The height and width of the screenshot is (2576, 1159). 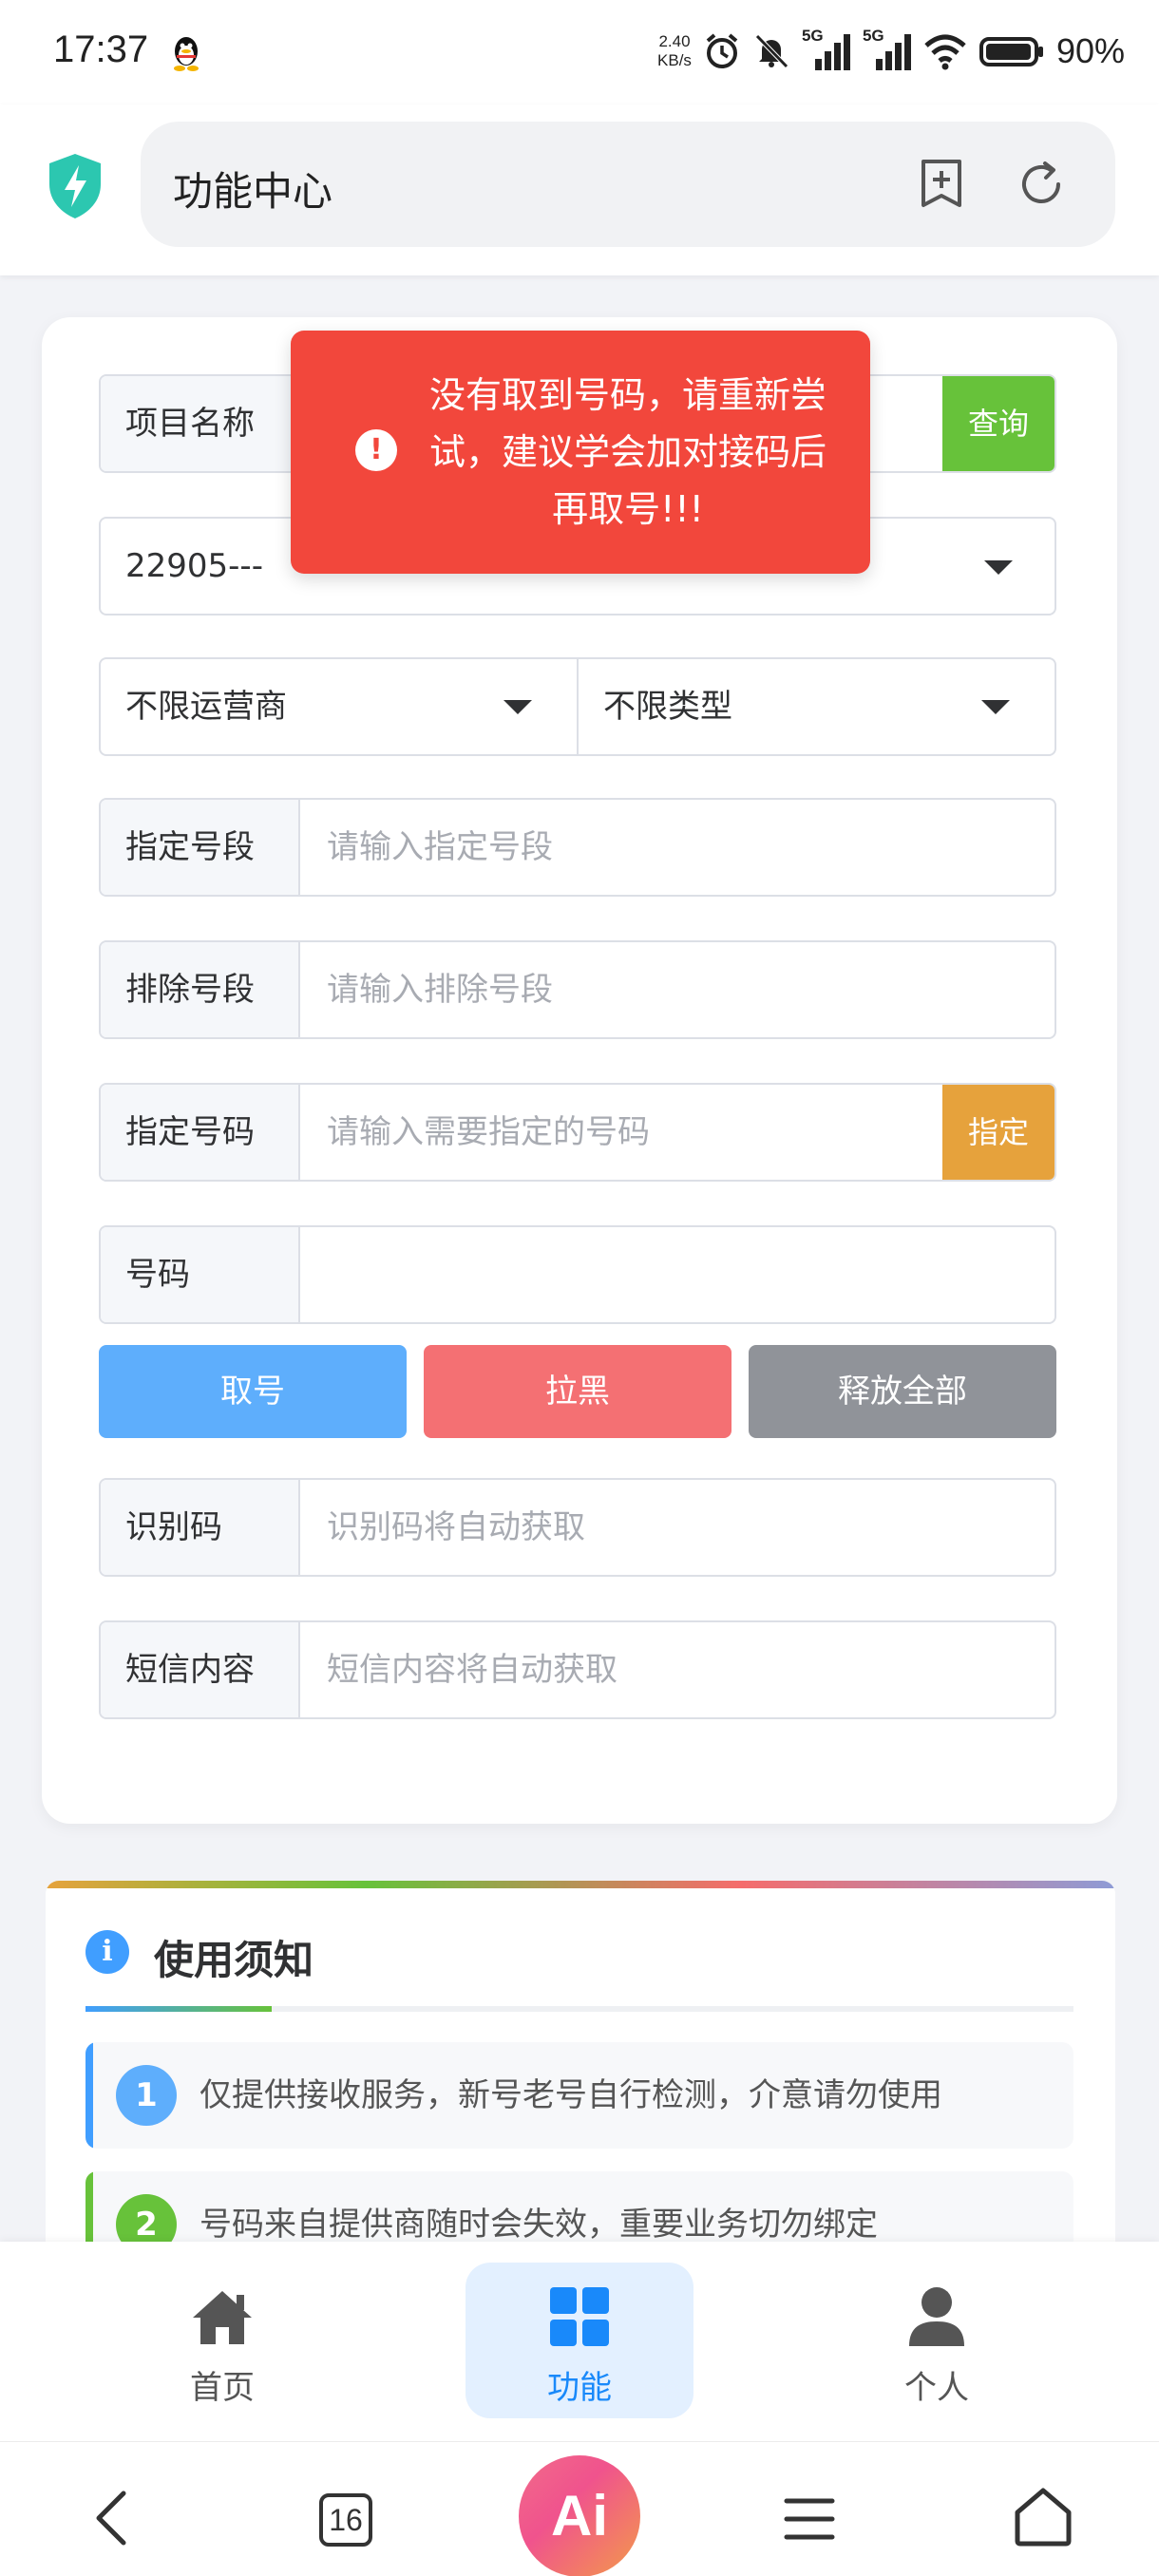 What do you see at coordinates (234, 1960) in the screenshot?
I see `notice-title: 使用须知` at bounding box center [234, 1960].